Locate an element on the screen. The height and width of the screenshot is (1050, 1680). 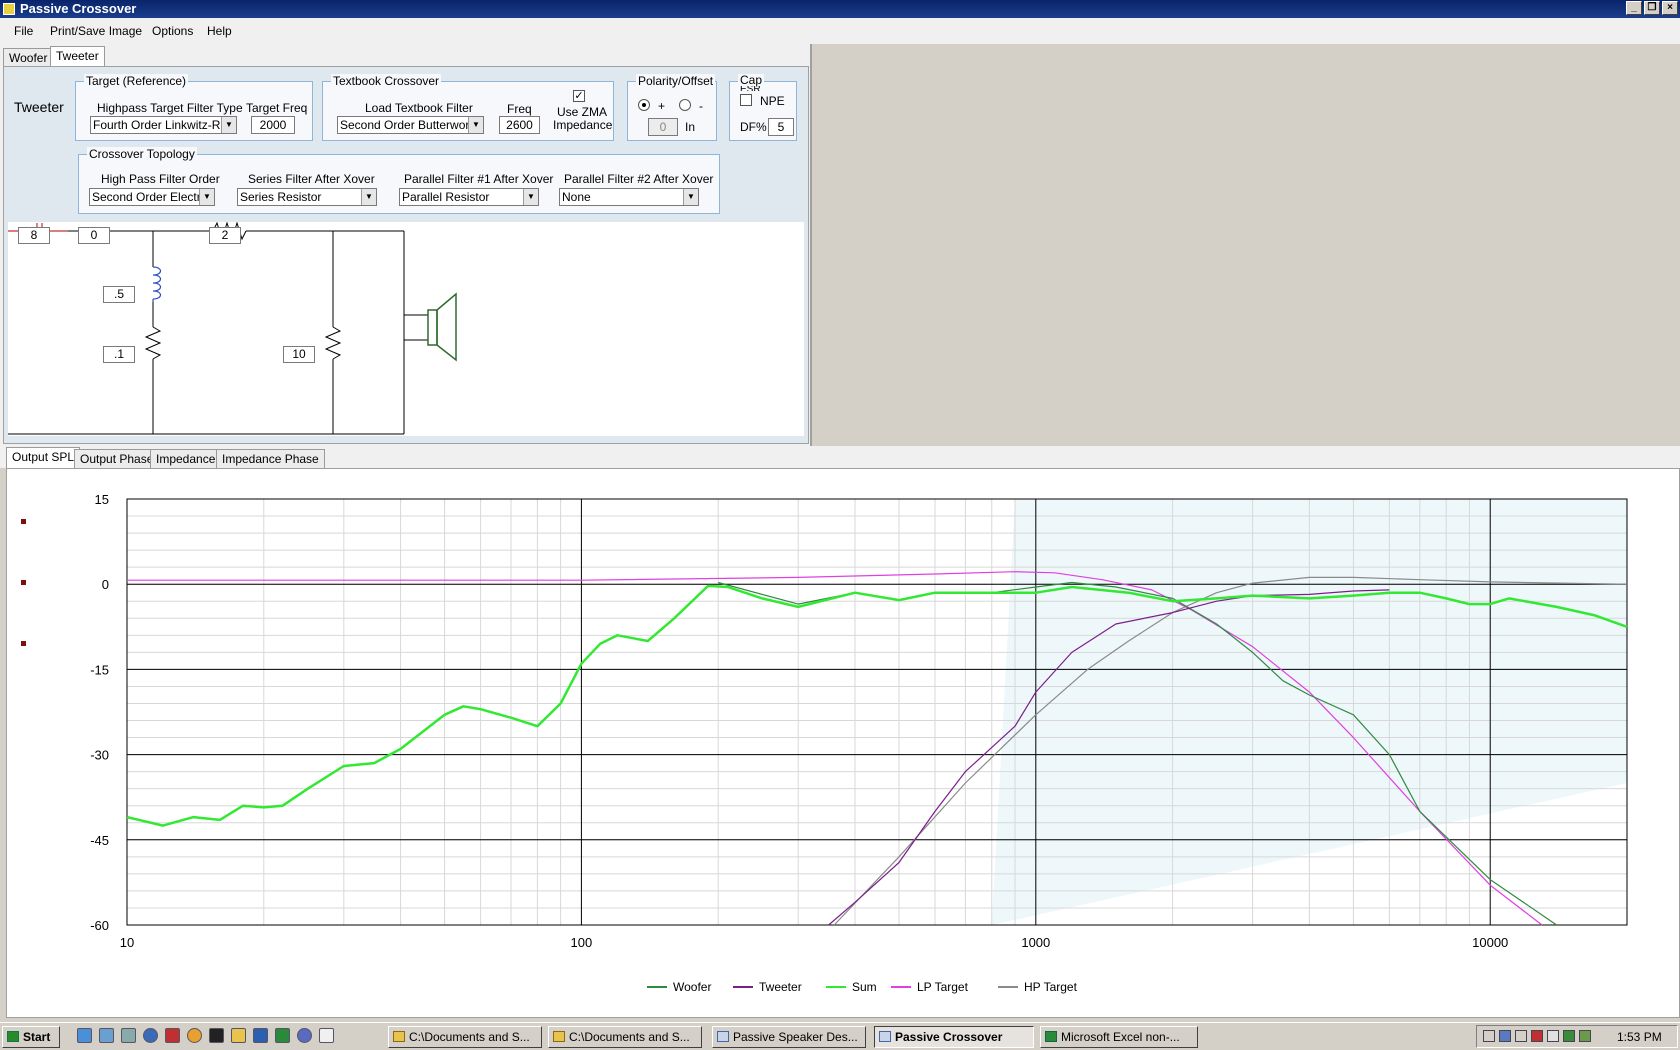
taskbar-item-passive-crossover: Passive Crossover is located at coordinates (954, 1037).